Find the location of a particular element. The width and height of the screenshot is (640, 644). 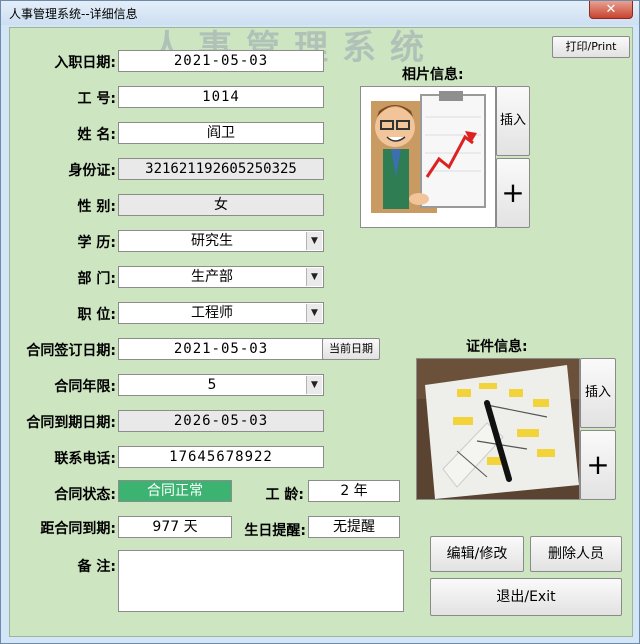

photo-add-button: + is located at coordinates (513, 193).